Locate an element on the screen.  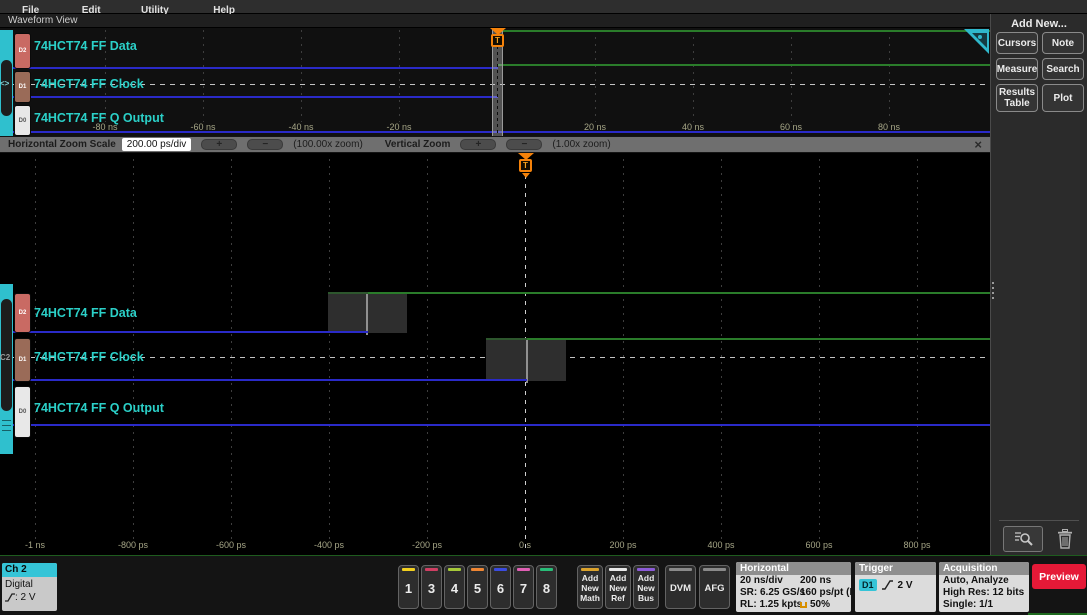
add-new-math-button: Add New Math is located at coordinates (590, 587).